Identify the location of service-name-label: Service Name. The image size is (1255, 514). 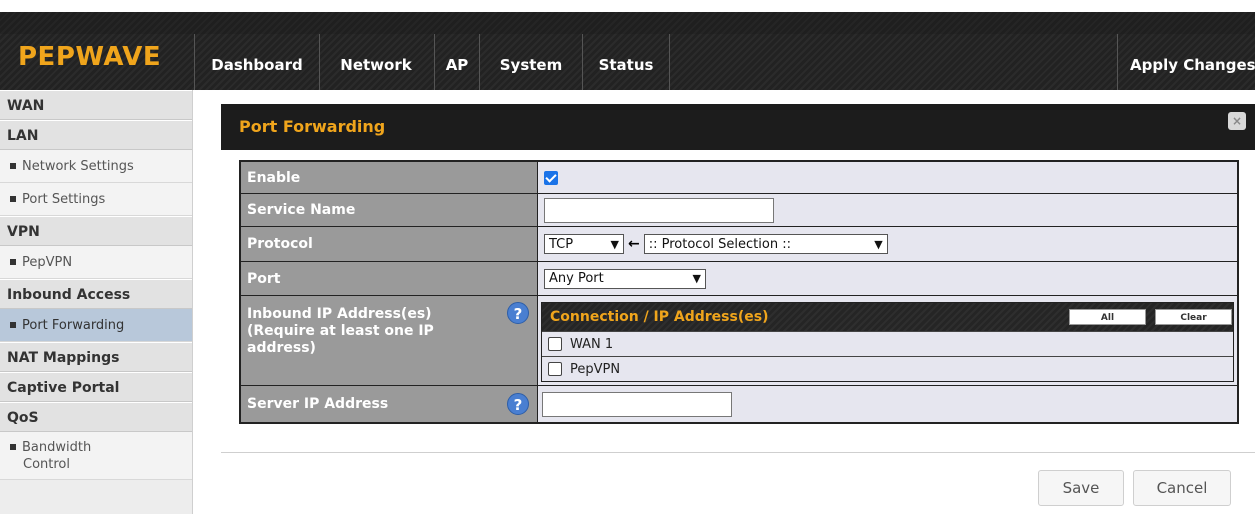
(389, 210).